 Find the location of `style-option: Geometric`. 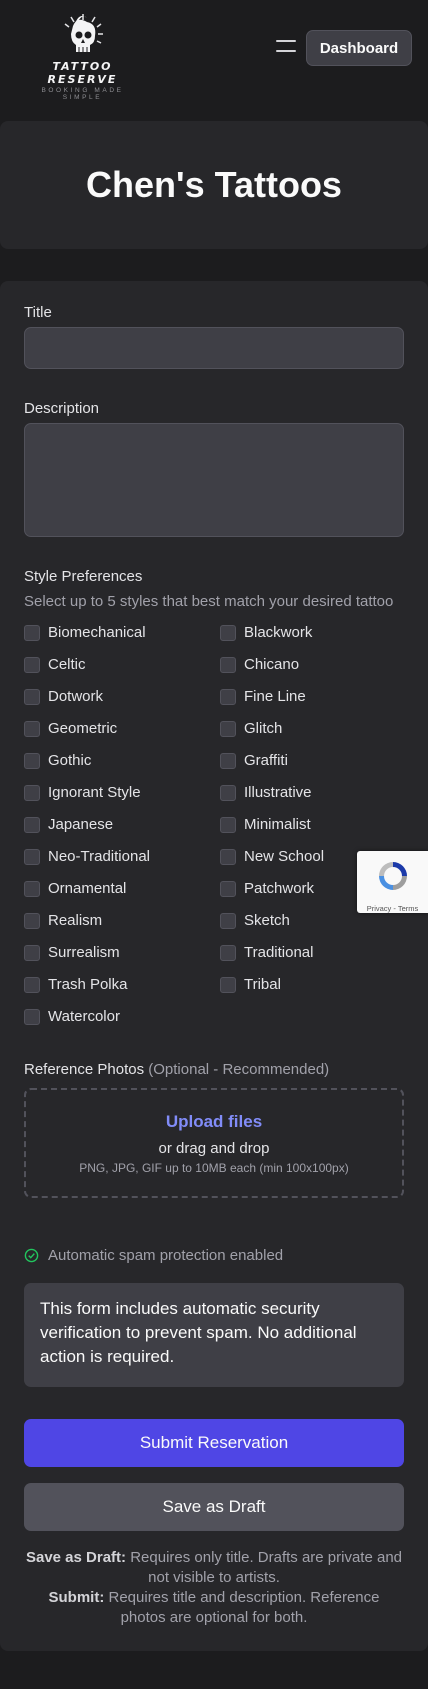

style-option: Geometric is located at coordinates (70, 728).